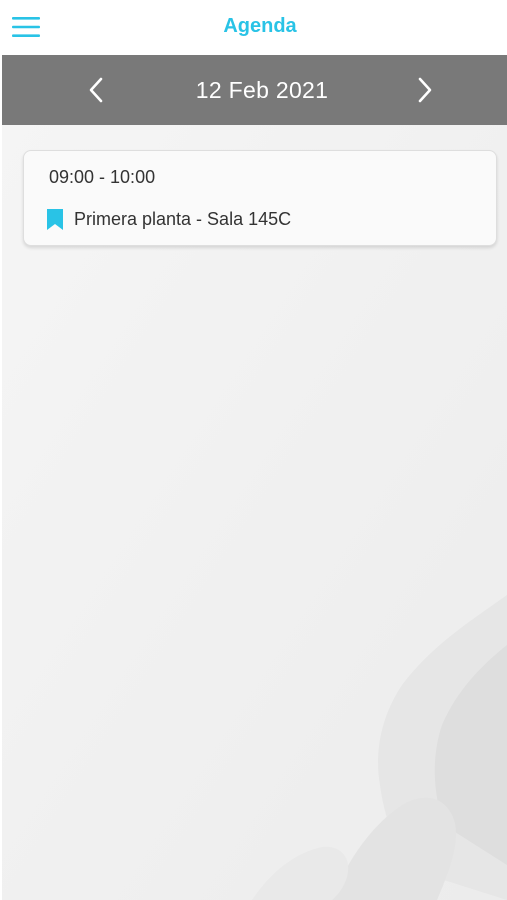 The height and width of the screenshot is (900, 507). Describe the element at coordinates (183, 218) in the screenshot. I see `event-location: Primera planta - Sala 145C` at that location.